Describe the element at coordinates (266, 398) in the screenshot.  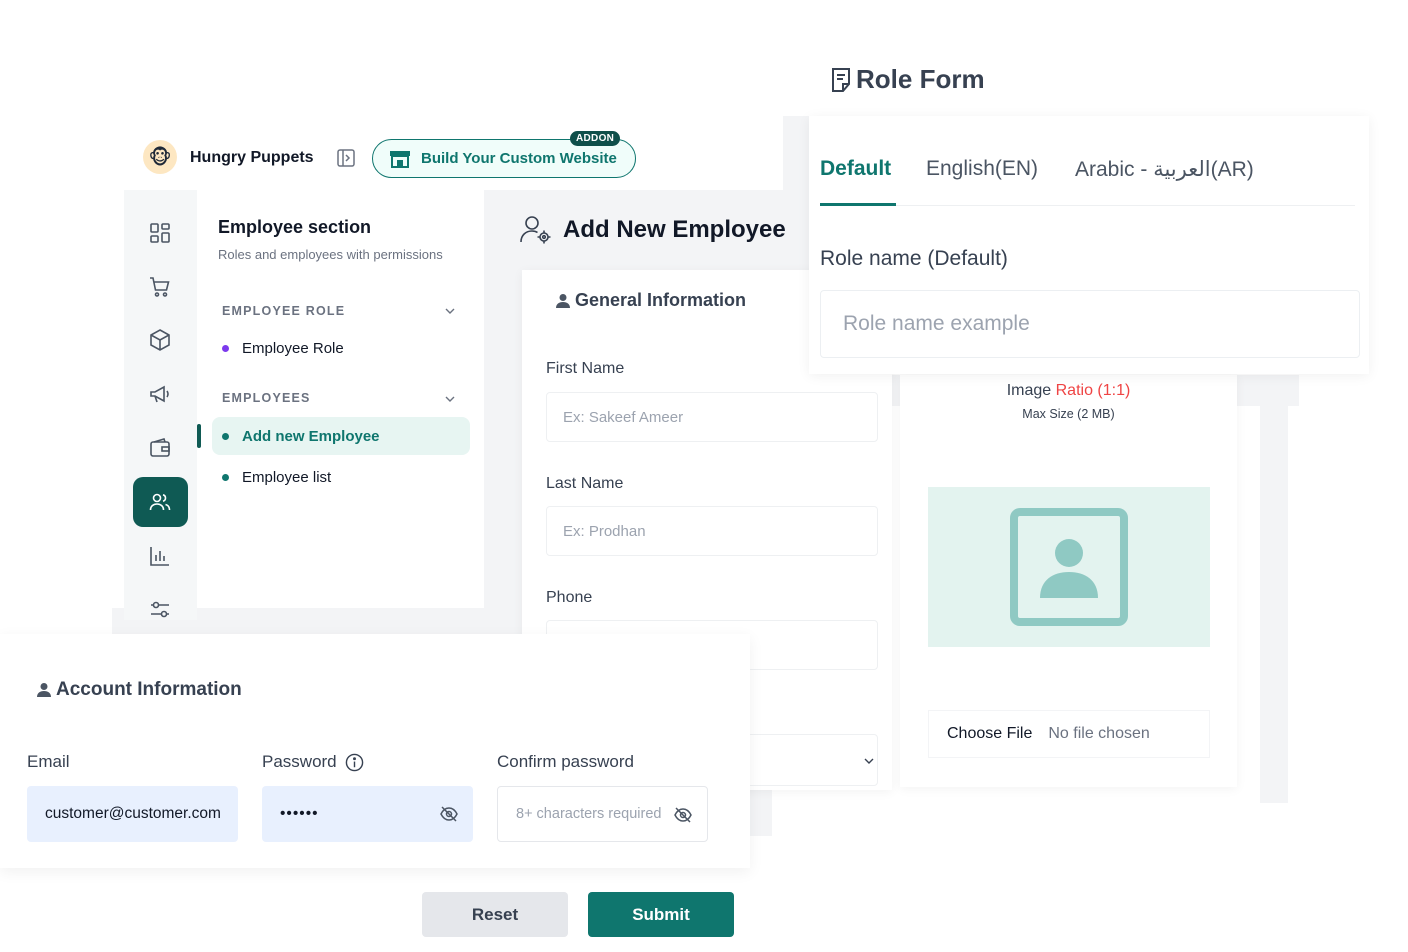
I see `menu-group-employees: EMPLOYEES` at that location.